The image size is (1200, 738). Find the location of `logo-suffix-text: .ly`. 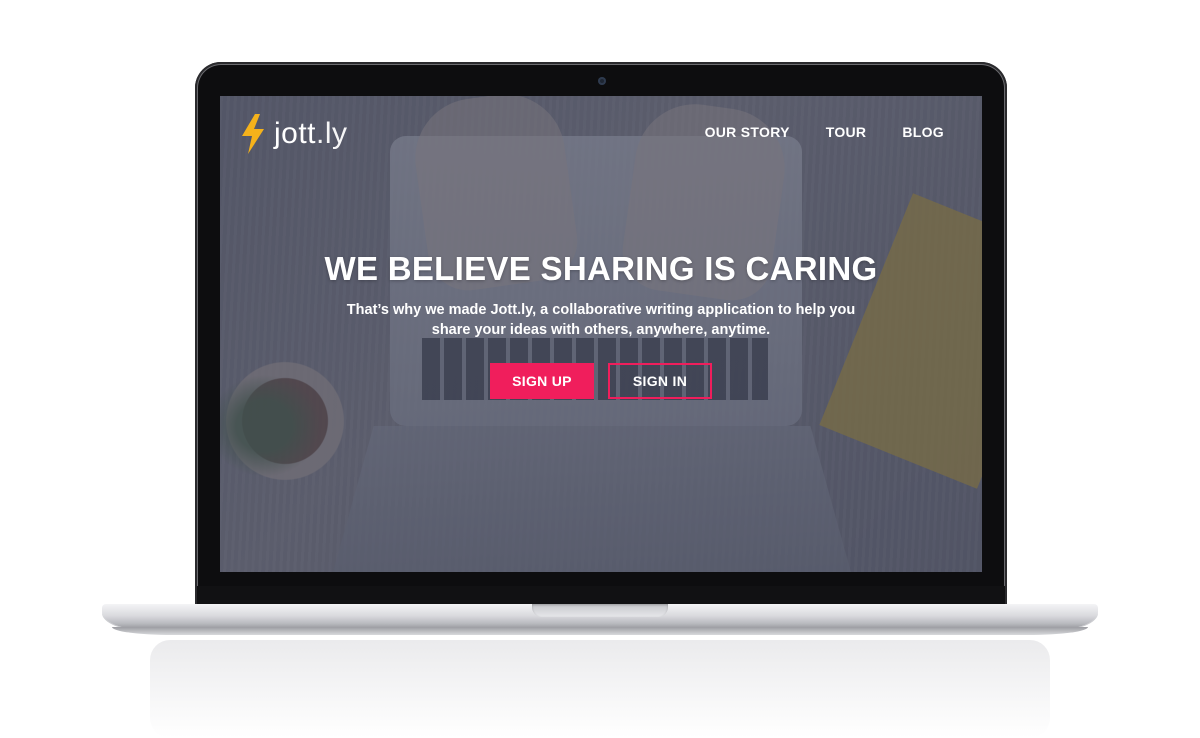

logo-suffix-text: .ly is located at coordinates (332, 133).